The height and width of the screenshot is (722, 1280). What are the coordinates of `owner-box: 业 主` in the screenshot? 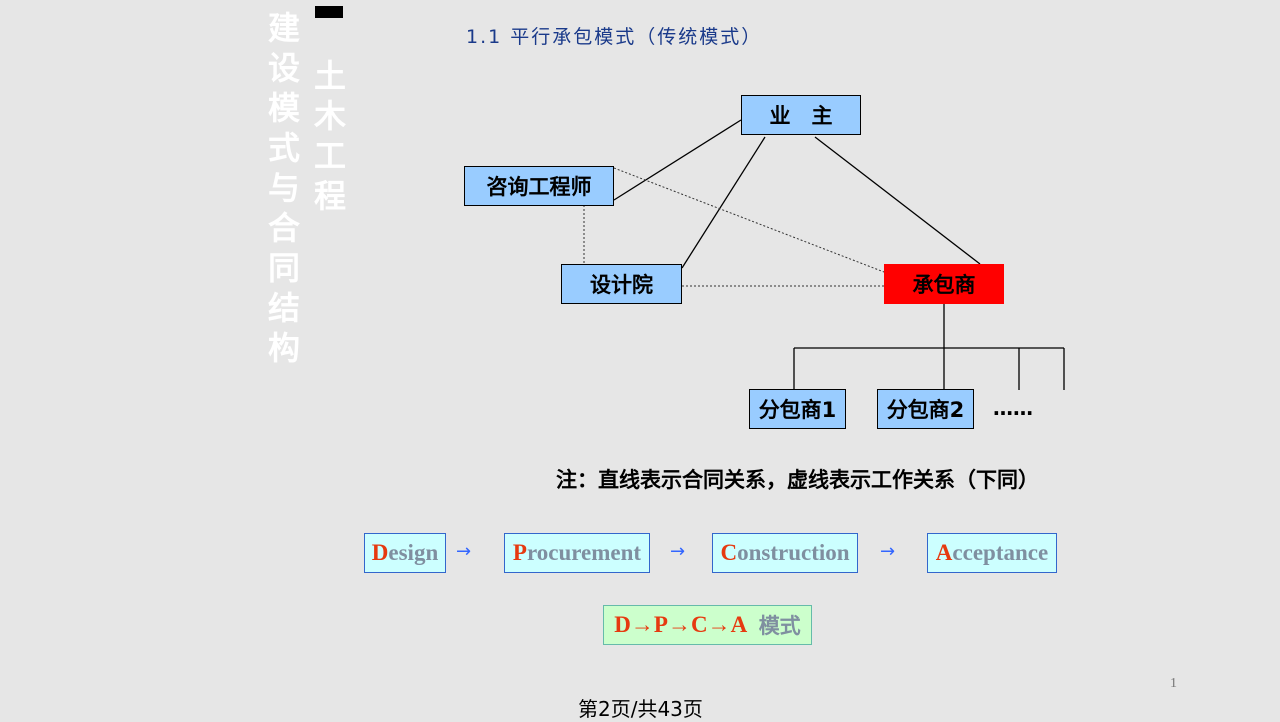 It's located at (801, 115).